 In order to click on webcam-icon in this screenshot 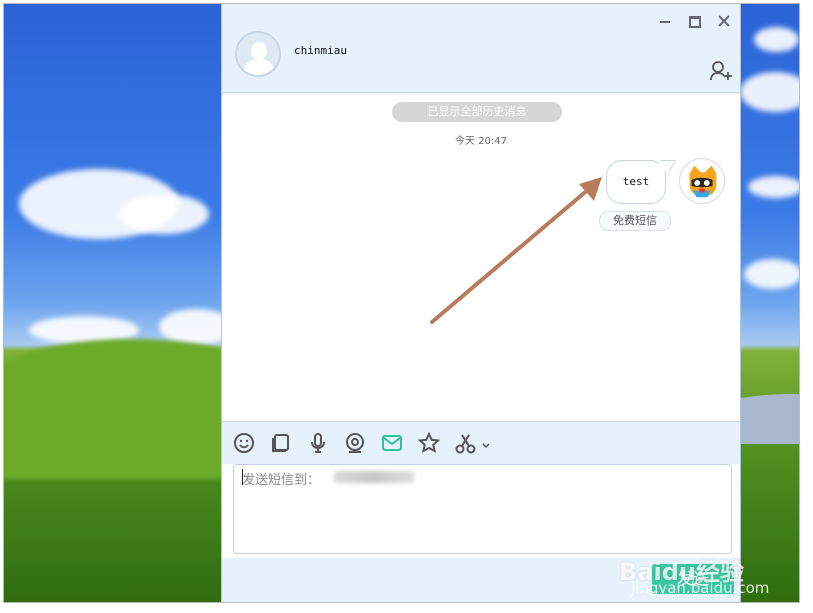, I will do `click(355, 443)`.